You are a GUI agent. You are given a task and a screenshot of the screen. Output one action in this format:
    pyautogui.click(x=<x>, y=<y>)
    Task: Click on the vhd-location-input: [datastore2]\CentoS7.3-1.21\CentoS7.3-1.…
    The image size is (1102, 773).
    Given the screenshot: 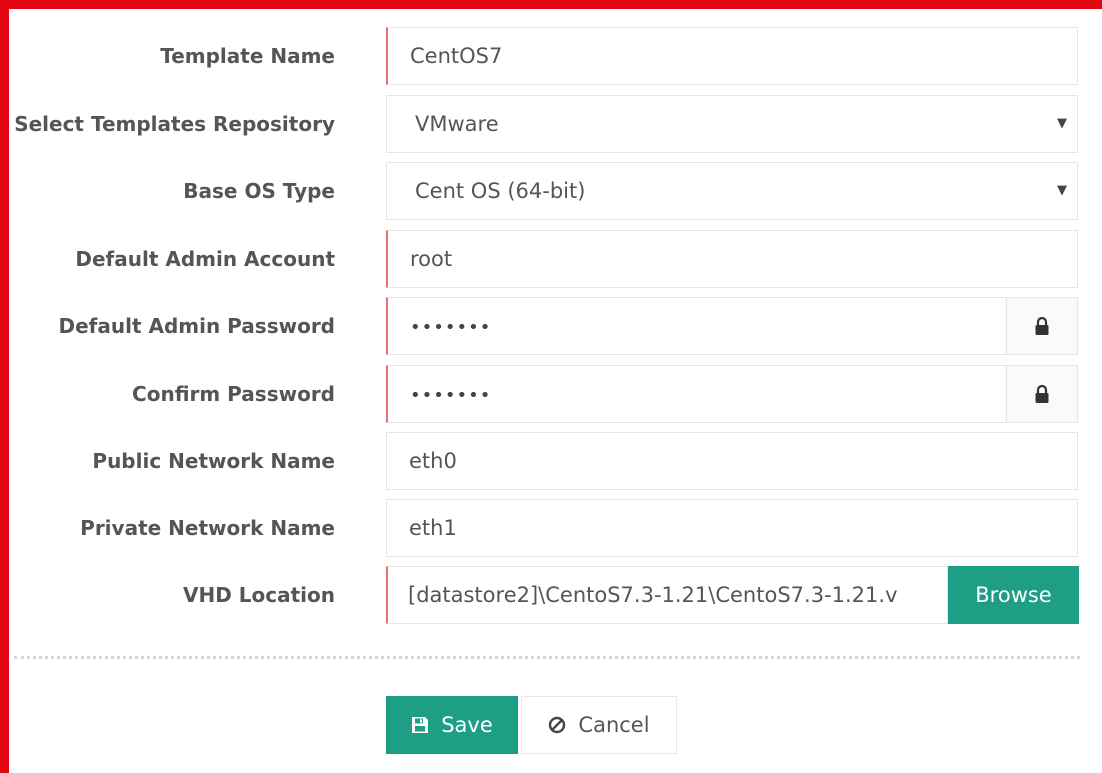 What is the action you would take?
    pyautogui.click(x=667, y=595)
    